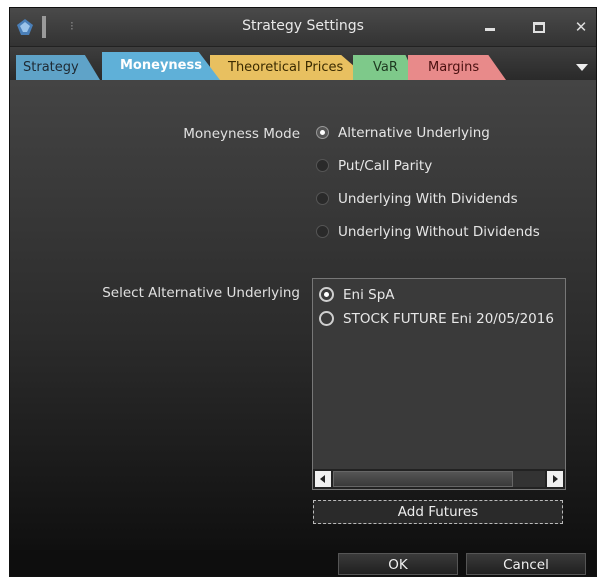 This screenshot has height=579, width=600. I want to click on radio-put-call-parity: Put/Call Parity, so click(374, 166).